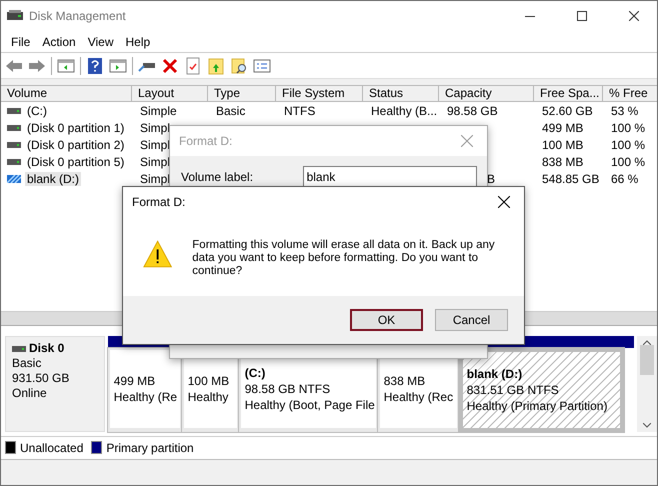  What do you see at coordinates (647, 360) in the screenshot?
I see `scroll-thumb` at bounding box center [647, 360].